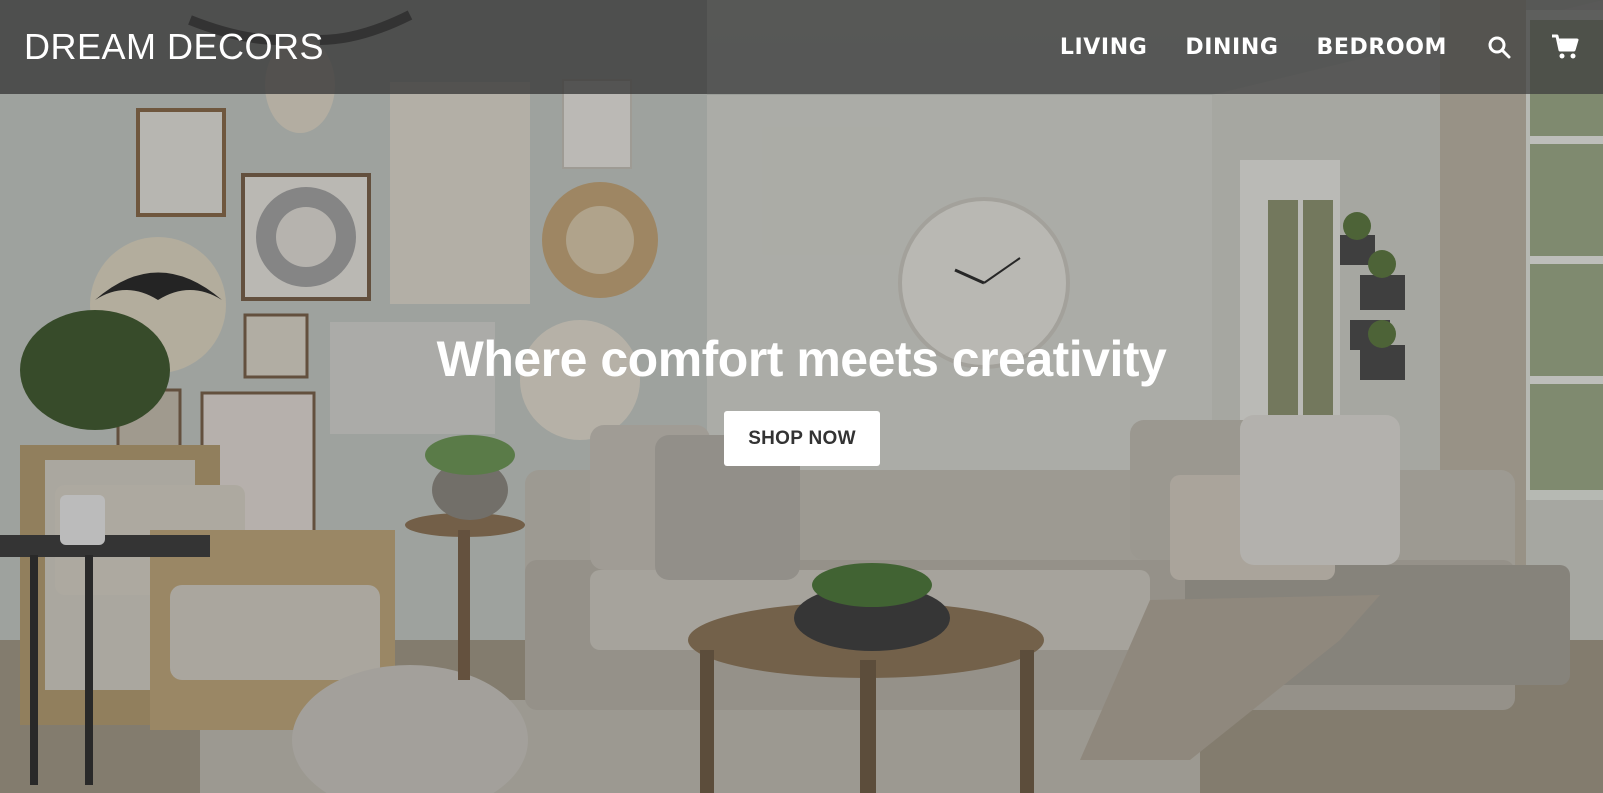  Describe the element at coordinates (801, 47) in the screenshot. I see `top-navigation-bar: DREAM DECORS LIVING DINING BEDROOM` at that location.